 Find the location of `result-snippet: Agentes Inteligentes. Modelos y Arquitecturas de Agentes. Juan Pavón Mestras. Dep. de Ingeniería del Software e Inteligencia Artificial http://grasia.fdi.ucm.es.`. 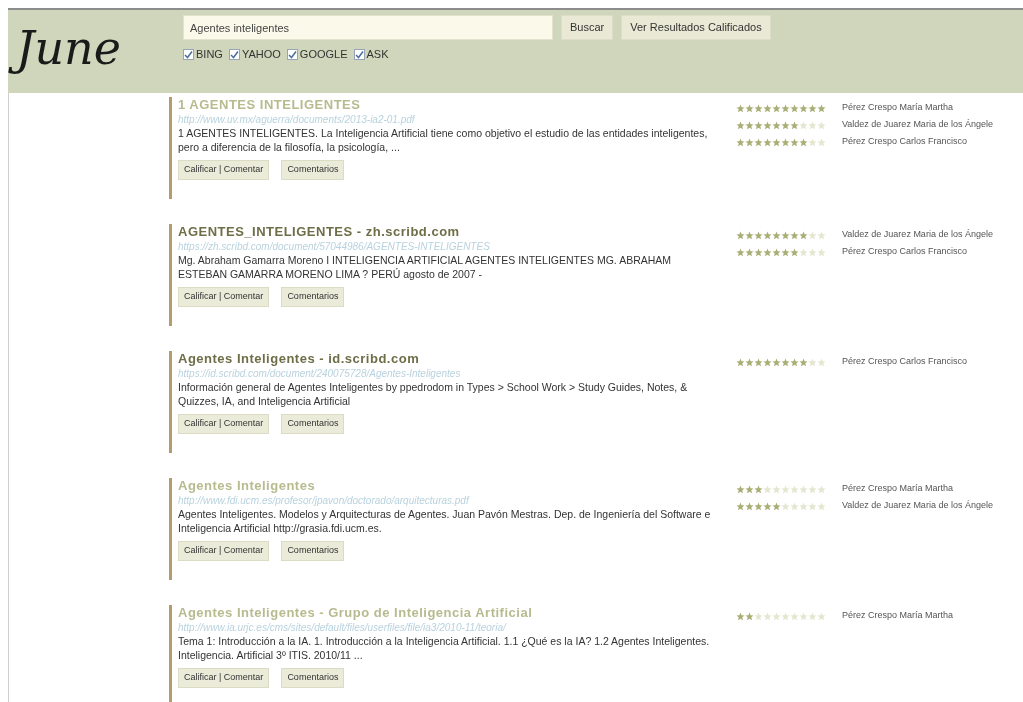

result-snippet: Agentes Inteligentes. Modelos y Arquitecturas de Agentes. Juan Pavón Mestras. Dep. de Ingeniería del Software e Inteligencia Artificial http://grasia.fdi.ucm.es. is located at coordinates (445, 521).